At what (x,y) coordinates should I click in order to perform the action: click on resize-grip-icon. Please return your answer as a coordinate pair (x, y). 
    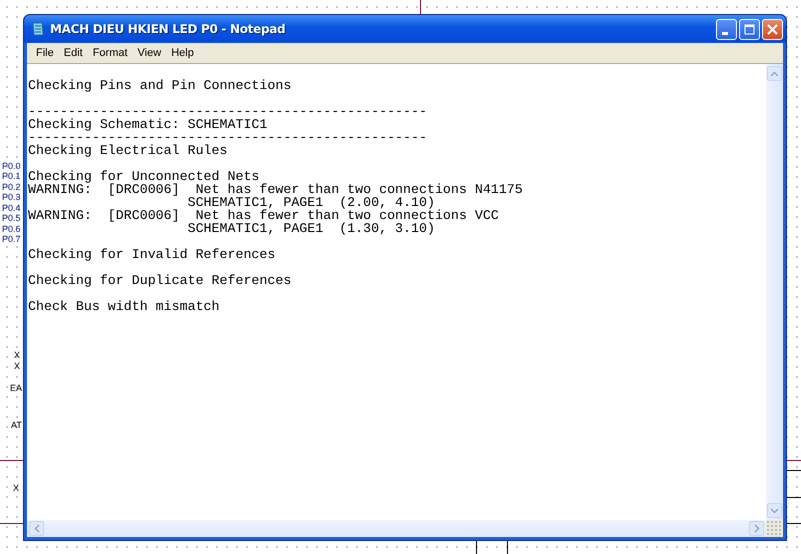
    Looking at the image, I should click on (774, 528).